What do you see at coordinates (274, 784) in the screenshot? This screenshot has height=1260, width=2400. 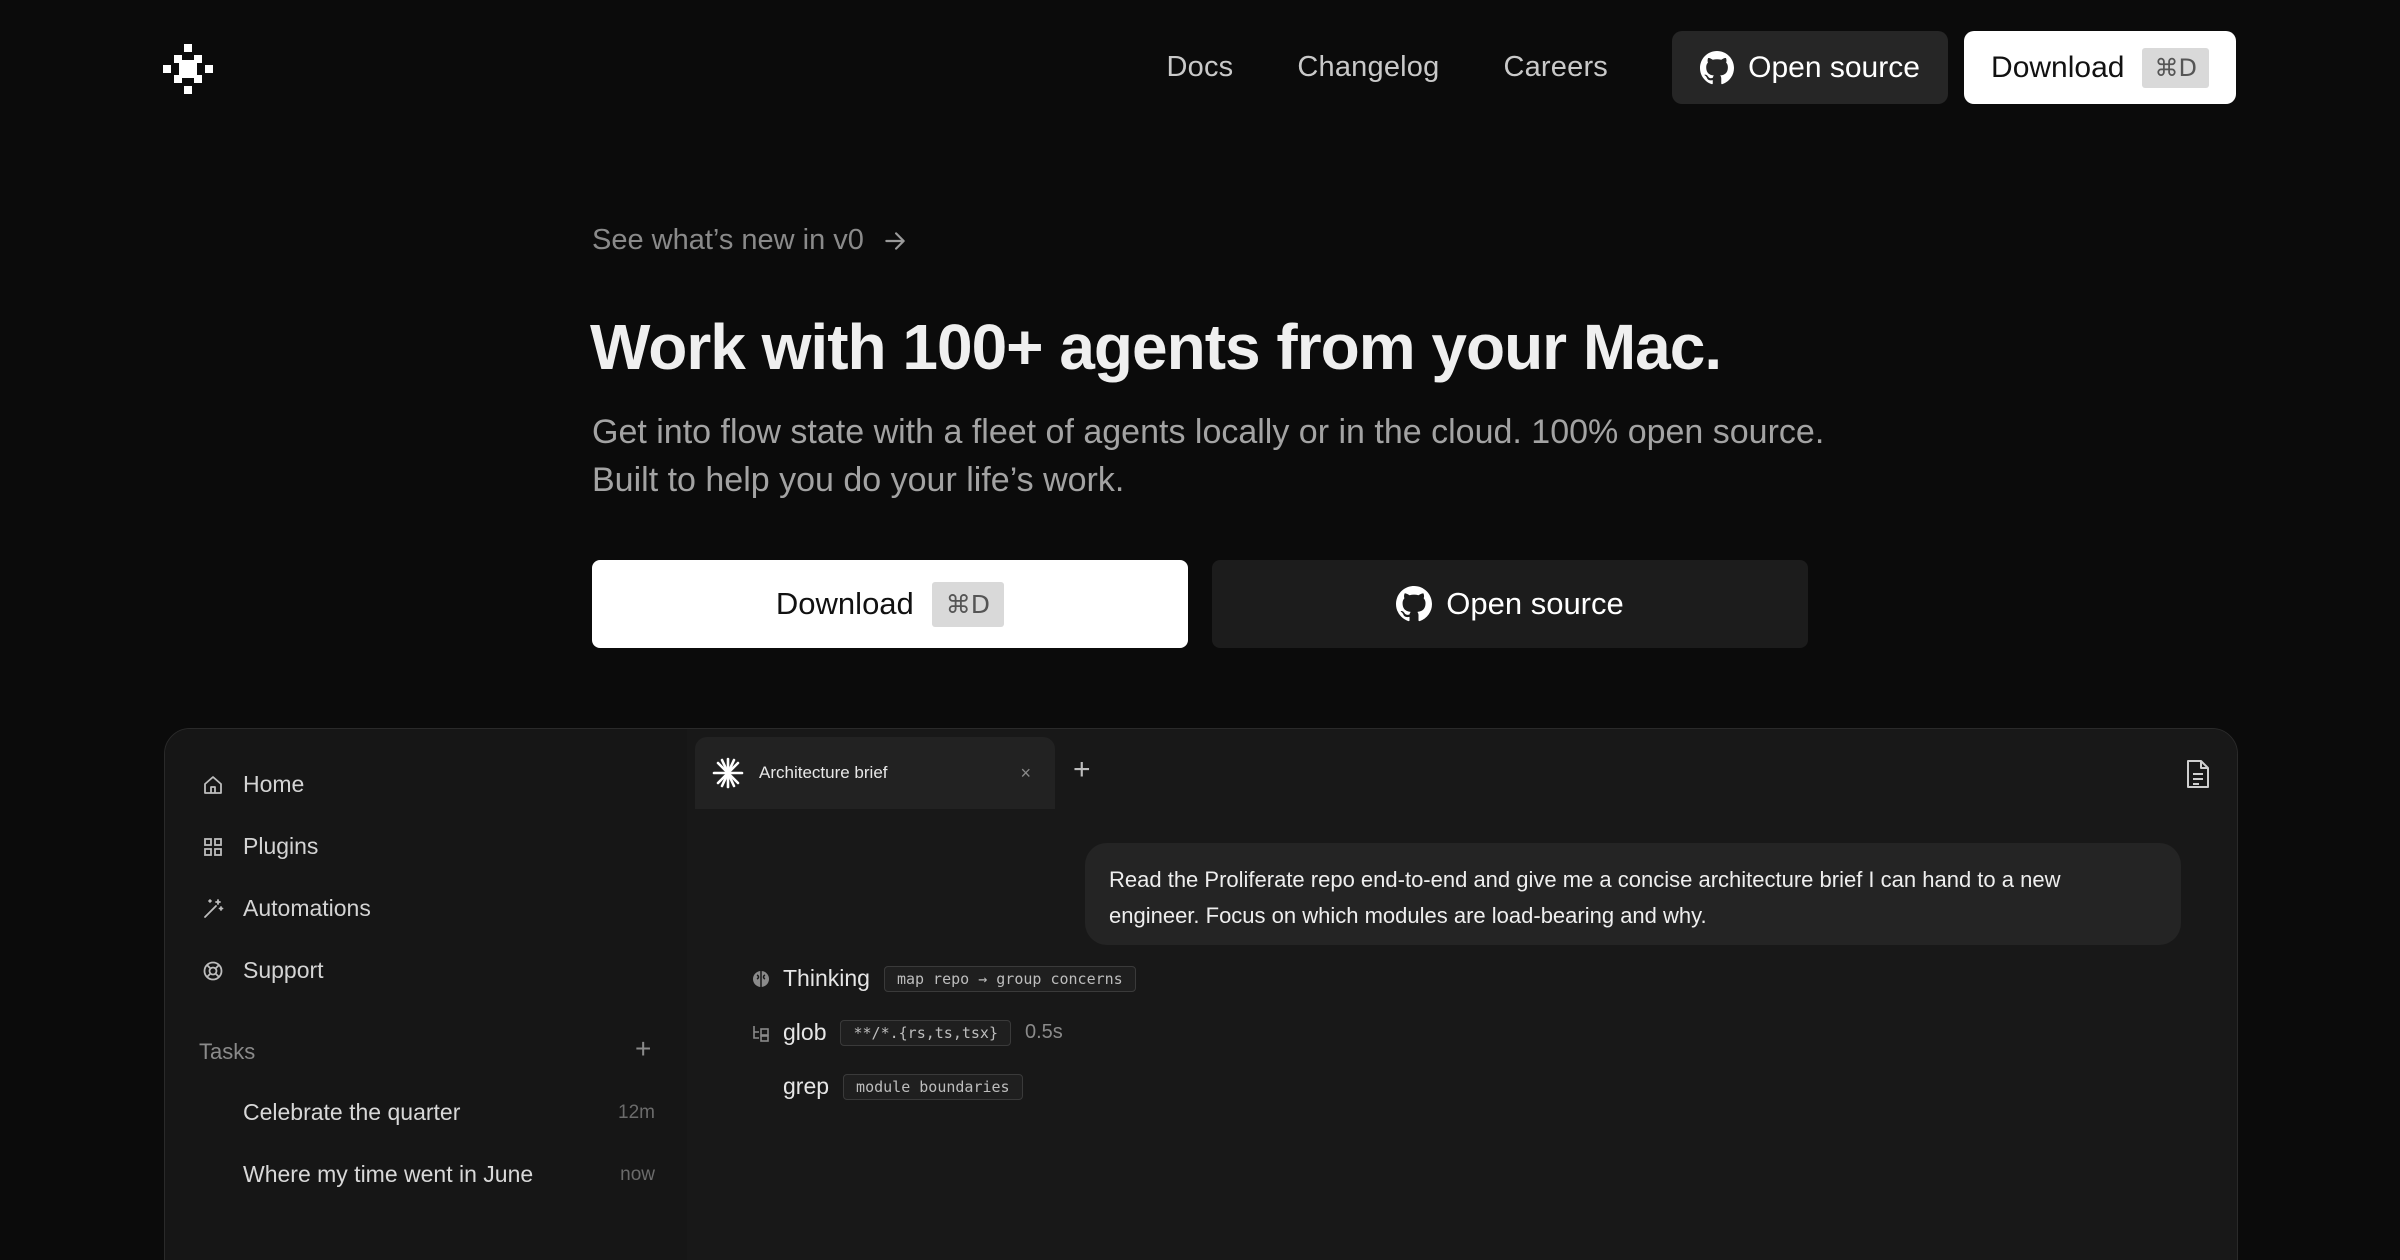 I see `sidebar-item-label: Home` at bounding box center [274, 784].